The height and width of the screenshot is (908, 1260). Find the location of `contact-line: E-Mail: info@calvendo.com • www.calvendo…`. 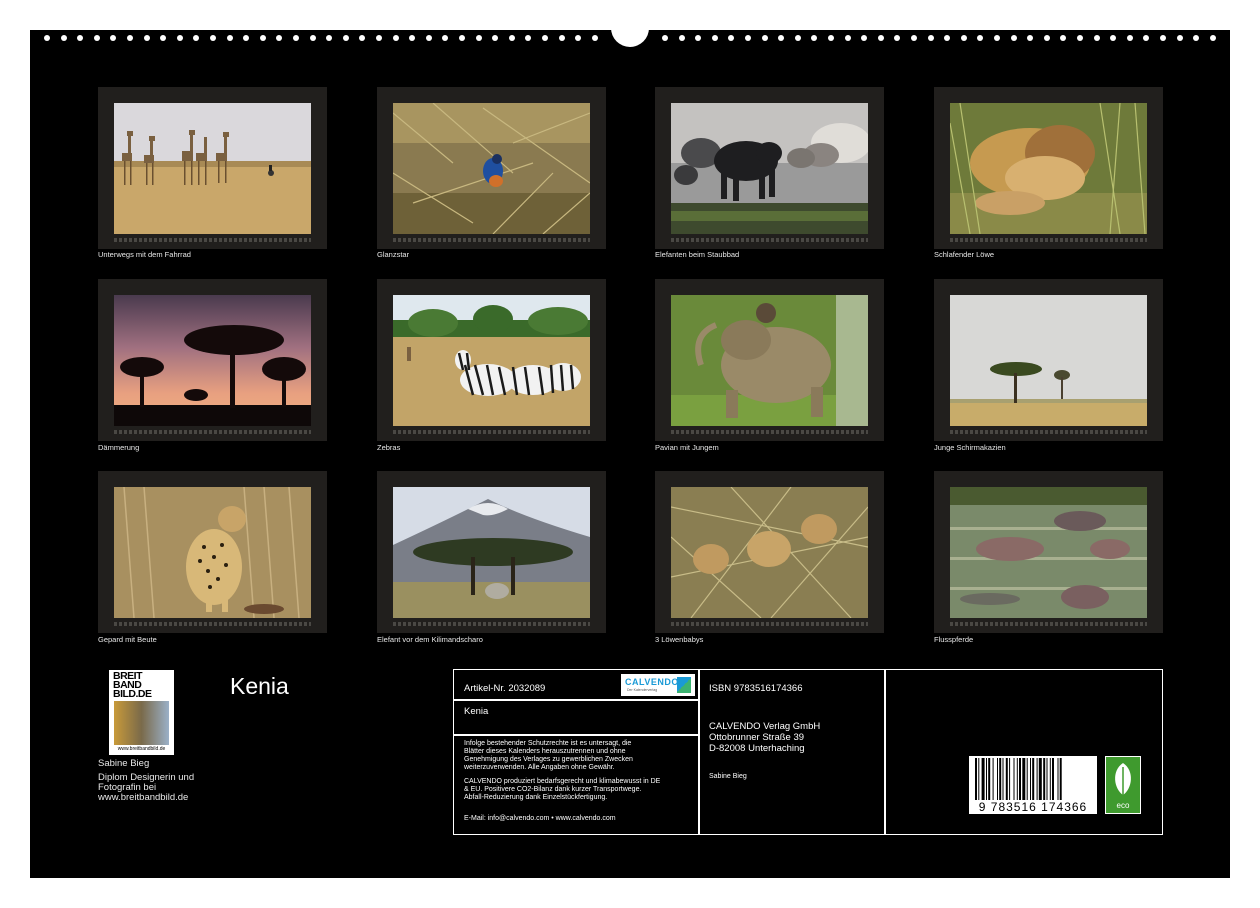

contact-line: E-Mail: info@calvendo.com • www.calvendo… is located at coordinates (540, 818).